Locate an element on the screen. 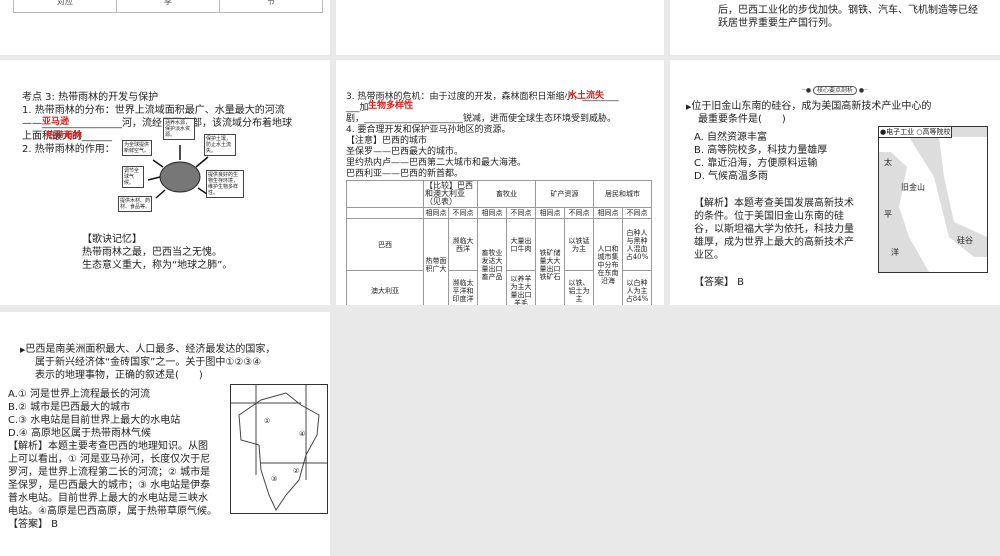 The height and width of the screenshot is (556, 1000). text-line: 生态意义重大，称为“地球之肺”。 is located at coordinates (157, 265).